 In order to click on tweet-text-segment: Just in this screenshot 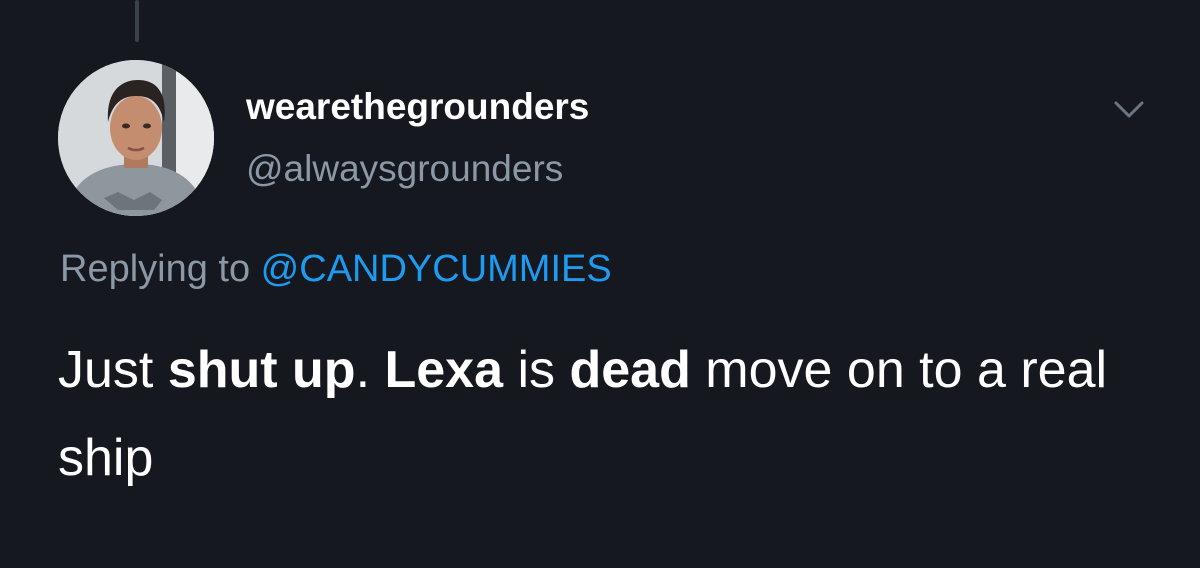, I will do `click(113, 370)`.